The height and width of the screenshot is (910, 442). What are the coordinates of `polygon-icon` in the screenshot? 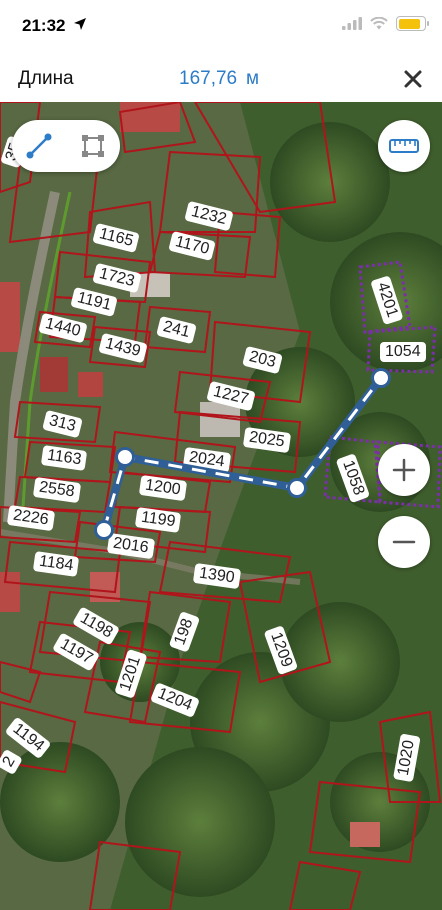 It's located at (93, 146).